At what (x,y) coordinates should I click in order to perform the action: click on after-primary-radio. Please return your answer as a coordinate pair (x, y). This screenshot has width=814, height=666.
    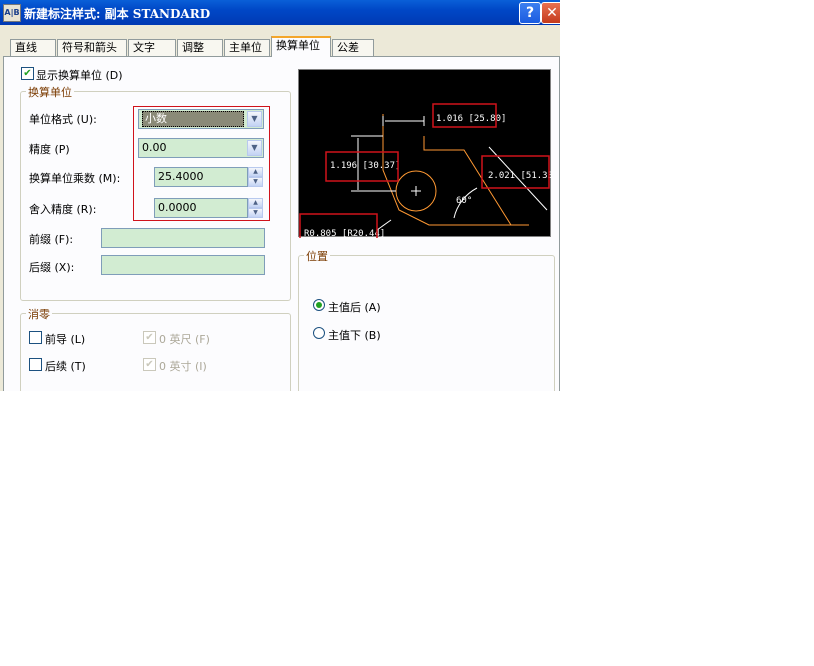
    Looking at the image, I should click on (319, 305).